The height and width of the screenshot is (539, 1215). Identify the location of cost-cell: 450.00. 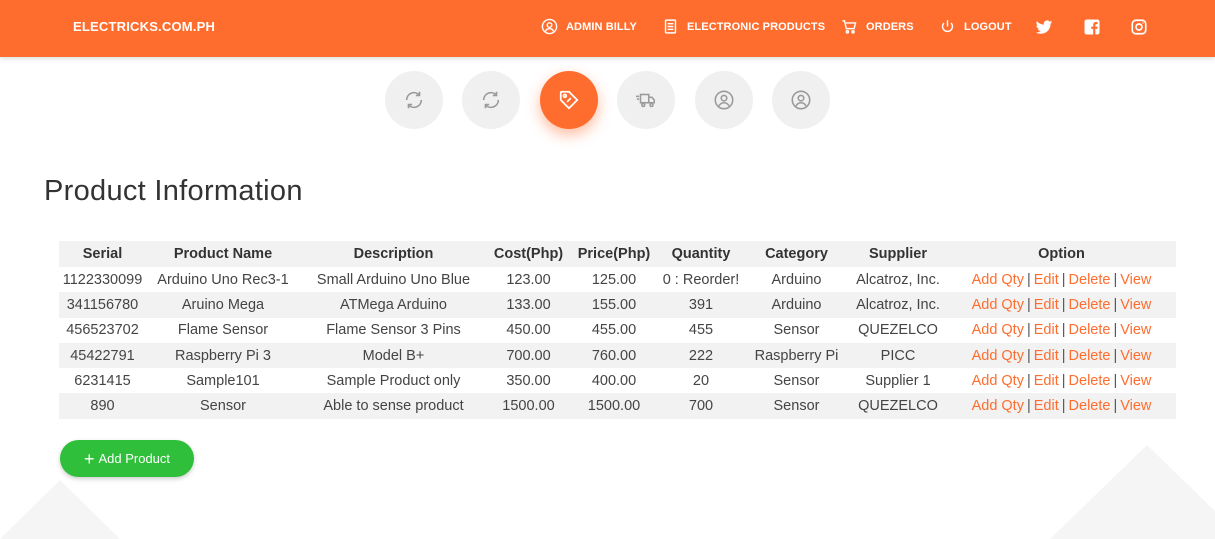
(528, 330).